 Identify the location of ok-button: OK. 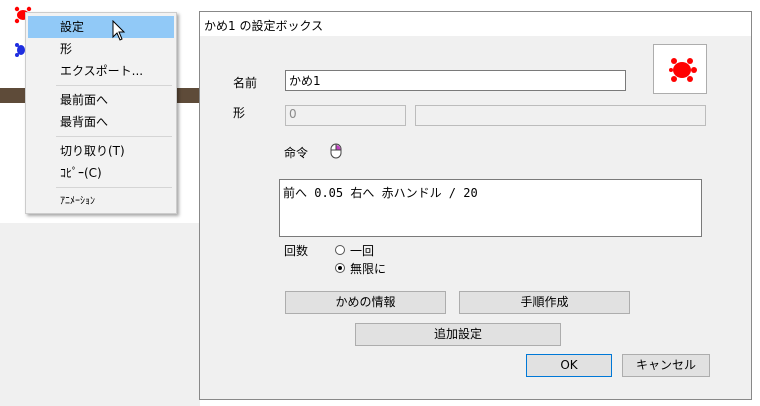
(569, 365).